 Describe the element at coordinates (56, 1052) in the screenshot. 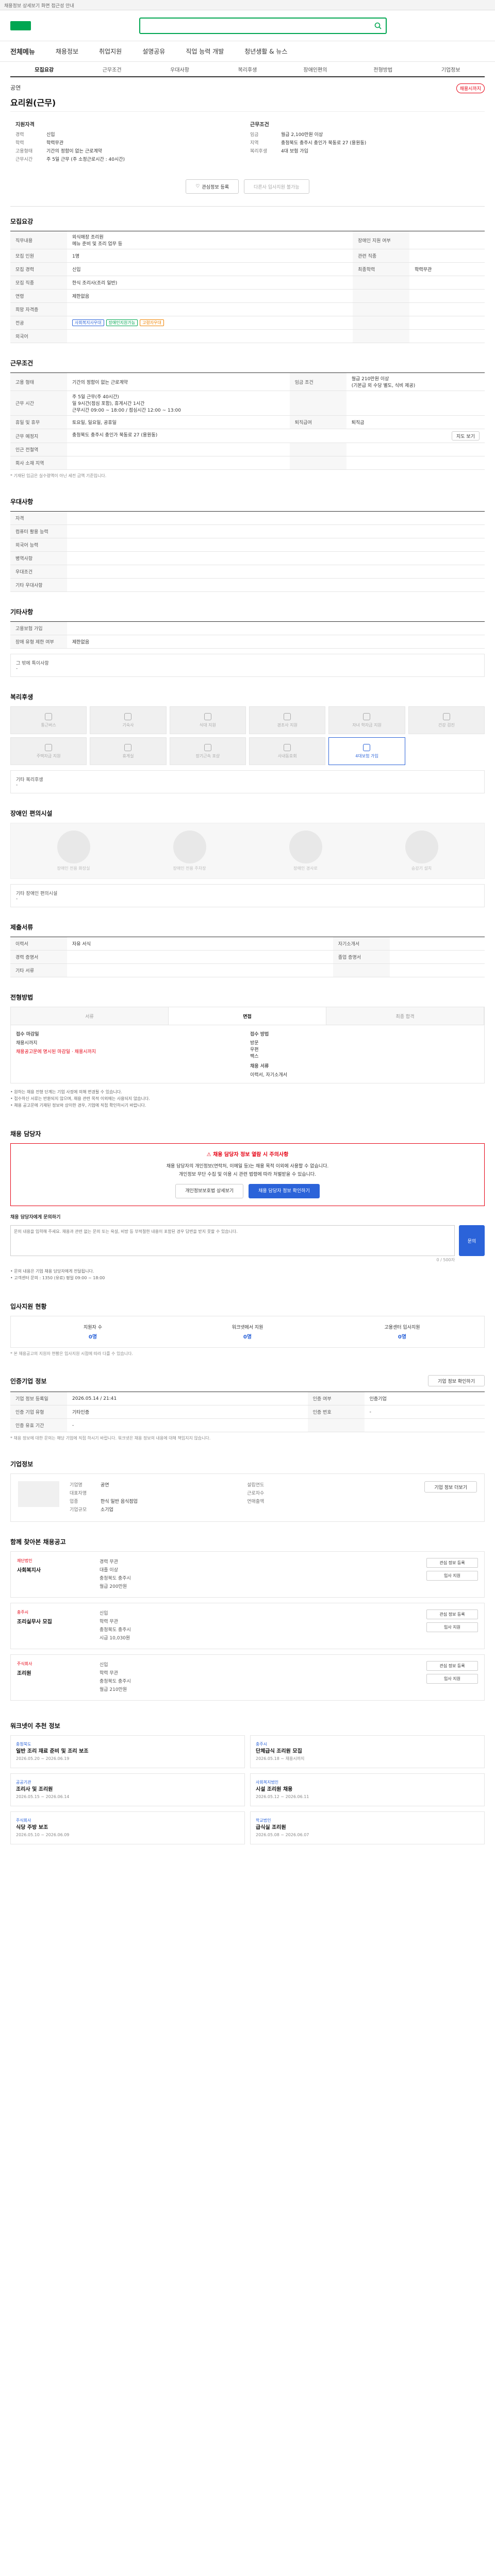

I see `deadline-note: 채용공고문에 명시된 마감일 · 채용시까지` at that location.